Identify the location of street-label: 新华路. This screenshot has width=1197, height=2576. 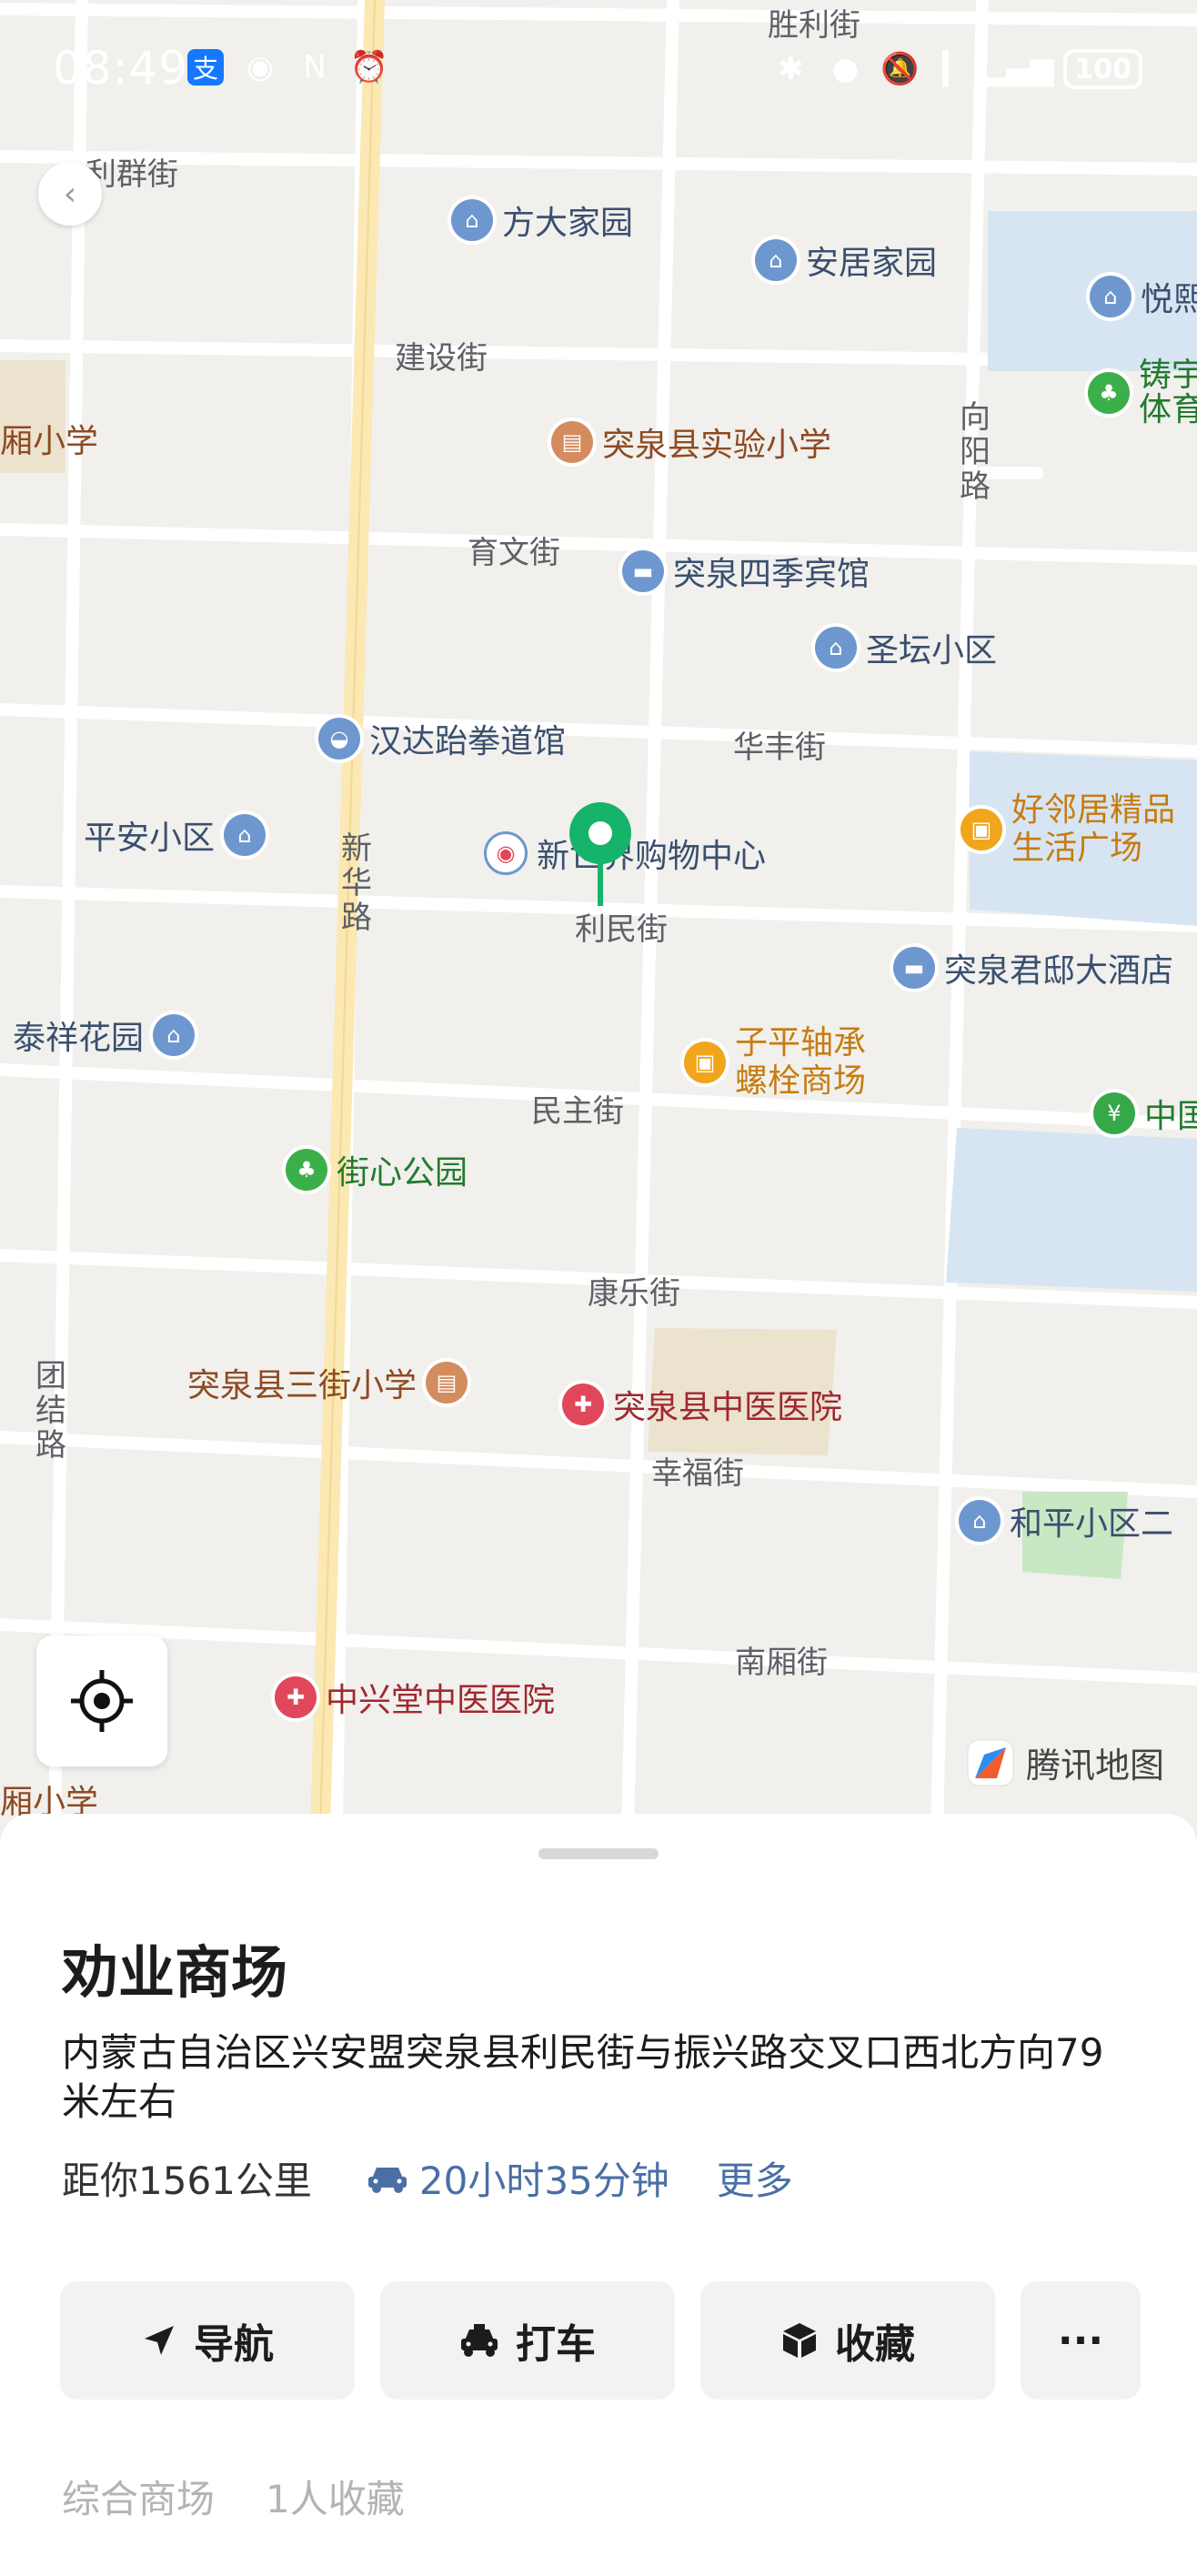
(356, 883).